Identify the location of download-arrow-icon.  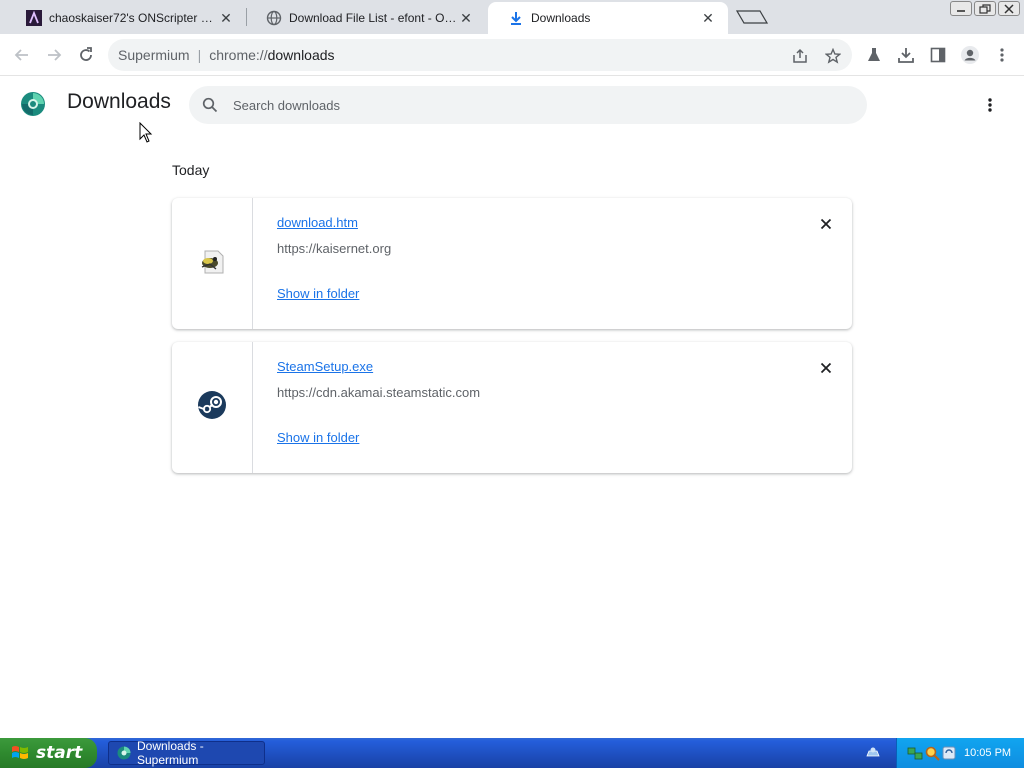
(516, 18).